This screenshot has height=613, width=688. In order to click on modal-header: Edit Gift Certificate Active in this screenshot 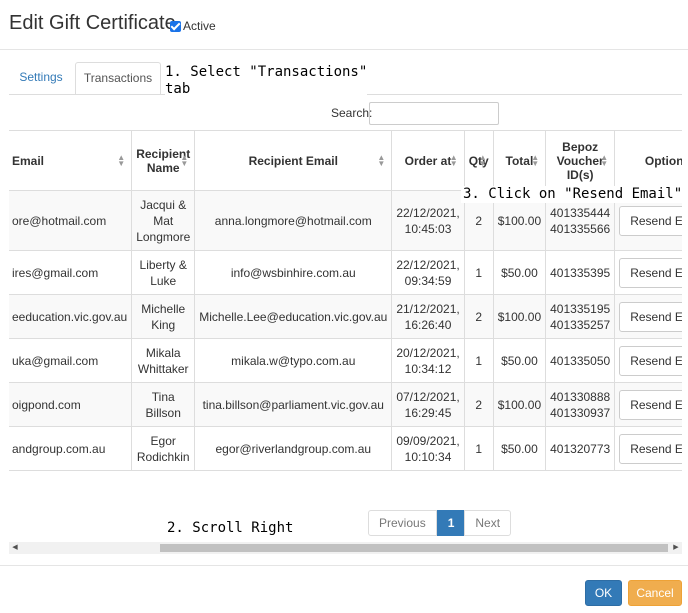, I will do `click(344, 25)`.